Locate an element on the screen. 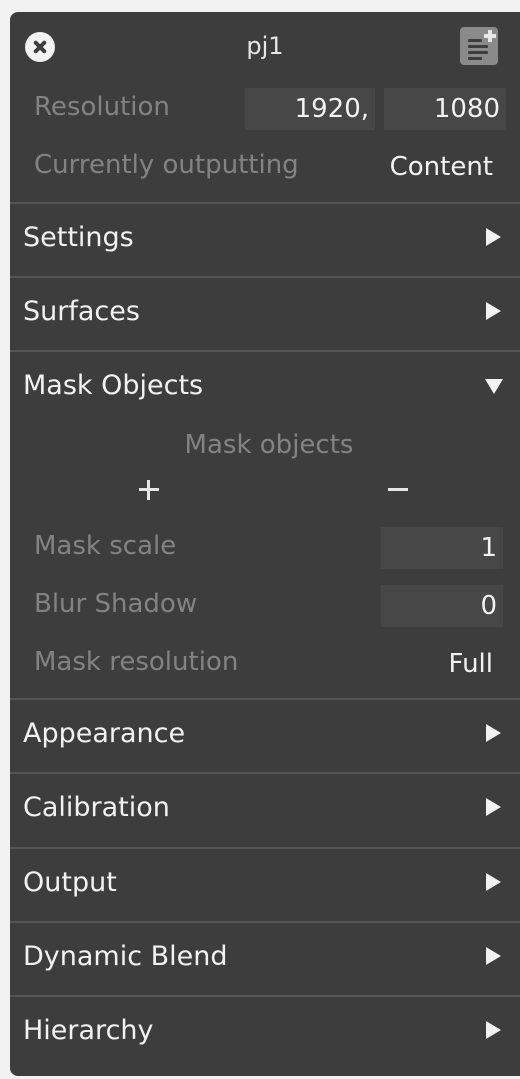 The height and width of the screenshot is (1079, 520). section-hierarchy: Hierarchy is located at coordinates (265, 1032).